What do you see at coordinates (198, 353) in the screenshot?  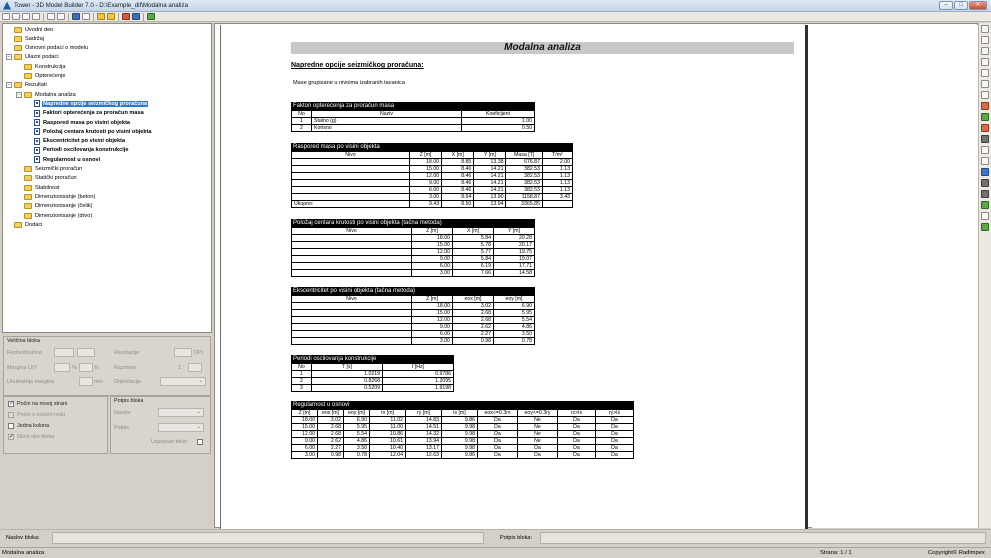 I see `dpi-label: DPI` at bounding box center [198, 353].